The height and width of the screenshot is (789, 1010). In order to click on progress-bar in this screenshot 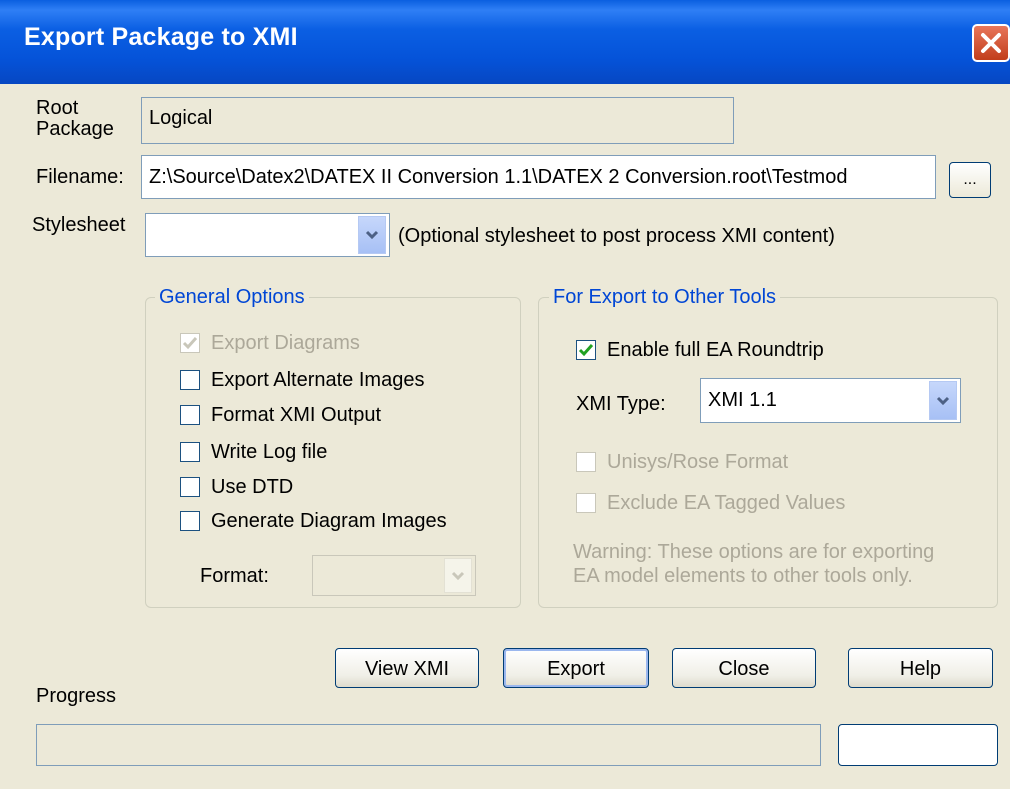, I will do `click(428, 745)`.